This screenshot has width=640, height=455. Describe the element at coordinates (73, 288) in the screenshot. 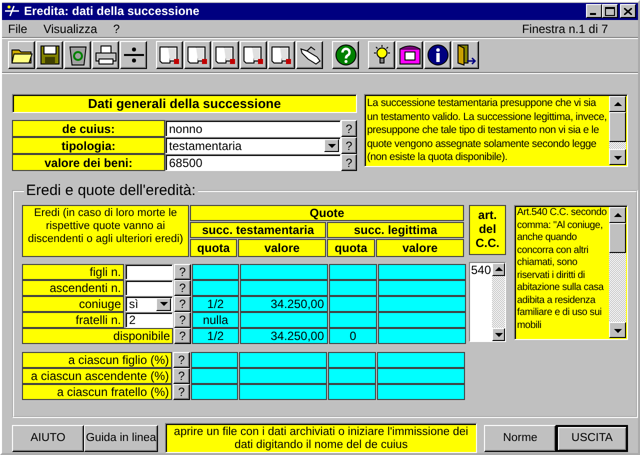

I see `row-label: ascendenti n.` at that location.